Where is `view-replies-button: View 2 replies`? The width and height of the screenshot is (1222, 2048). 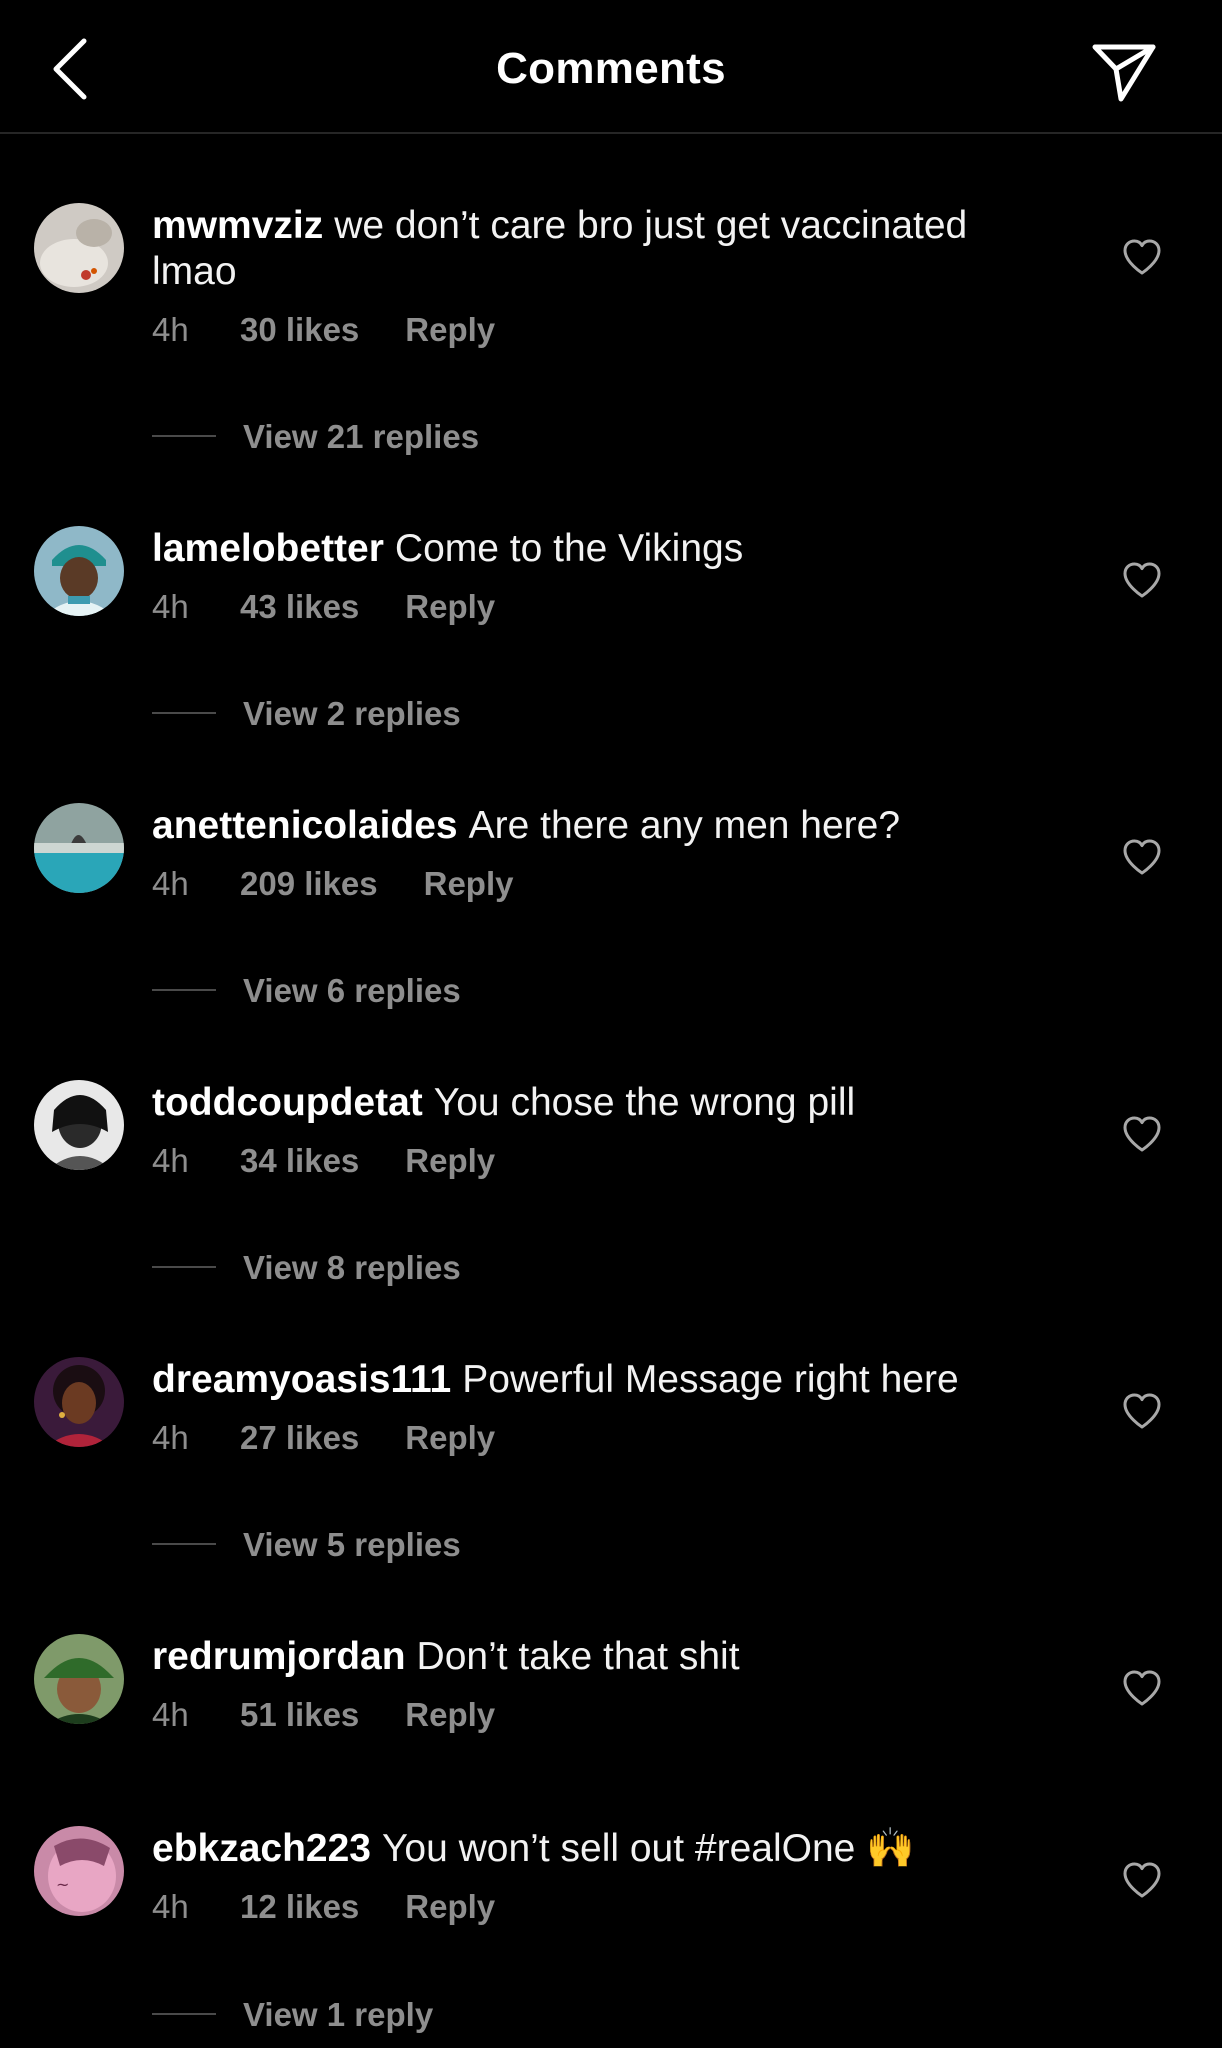
view-replies-button: View 2 replies is located at coordinates (306, 714).